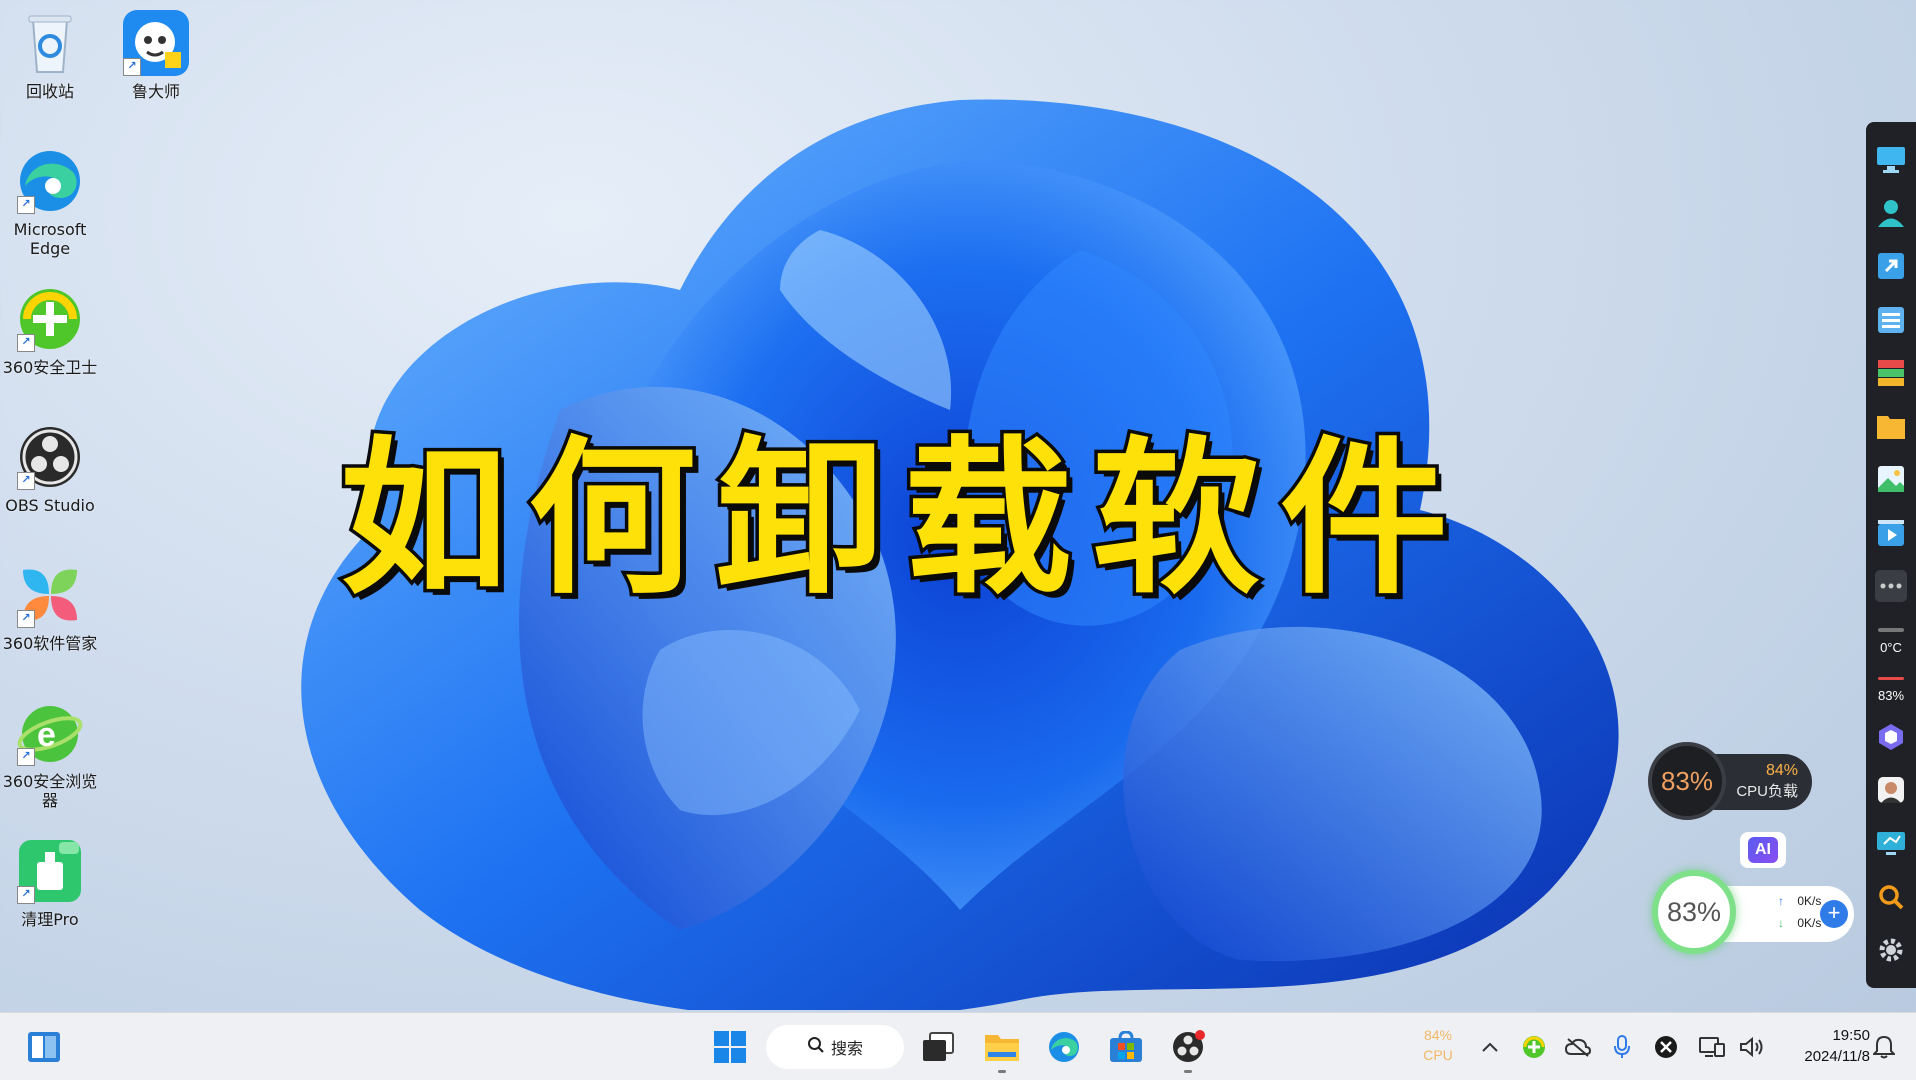  Describe the element at coordinates (1809, 901) in the screenshot. I see `upload-speed-value: 0K/s` at that location.